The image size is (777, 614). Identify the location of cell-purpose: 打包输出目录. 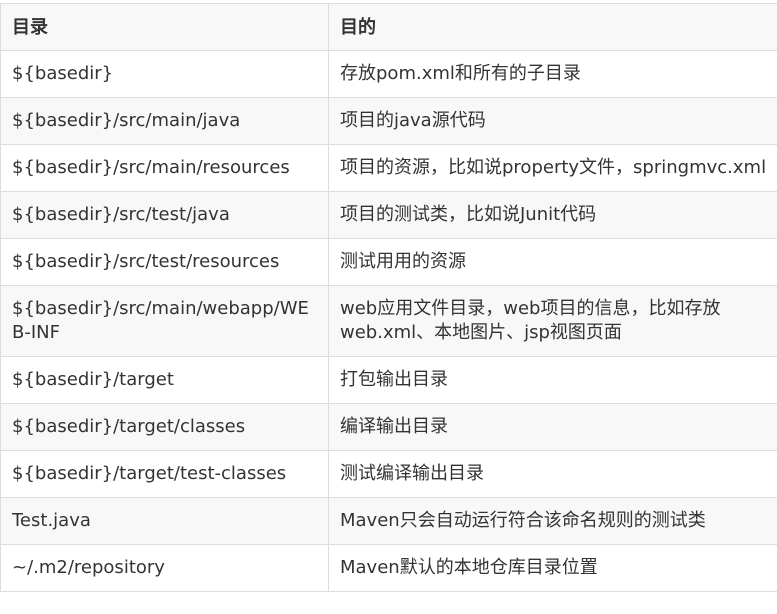
(553, 380).